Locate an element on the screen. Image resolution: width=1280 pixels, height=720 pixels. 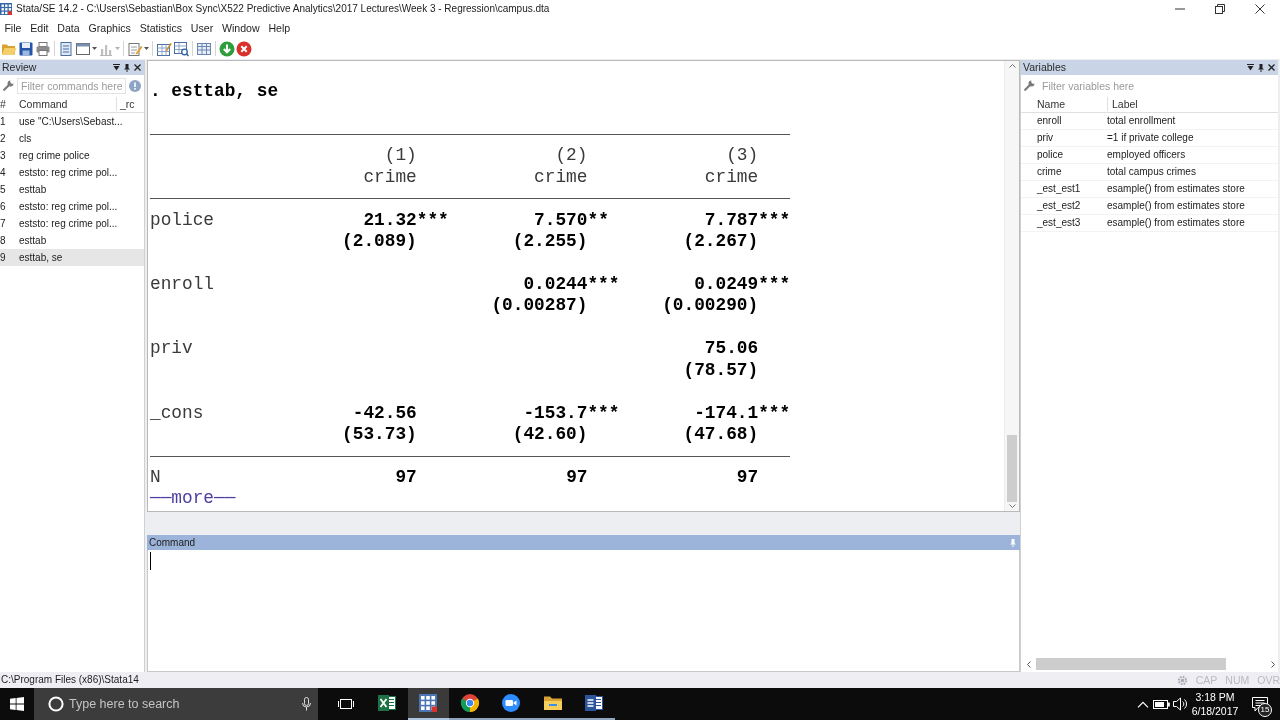
row-number: 9 is located at coordinates (3, 257).